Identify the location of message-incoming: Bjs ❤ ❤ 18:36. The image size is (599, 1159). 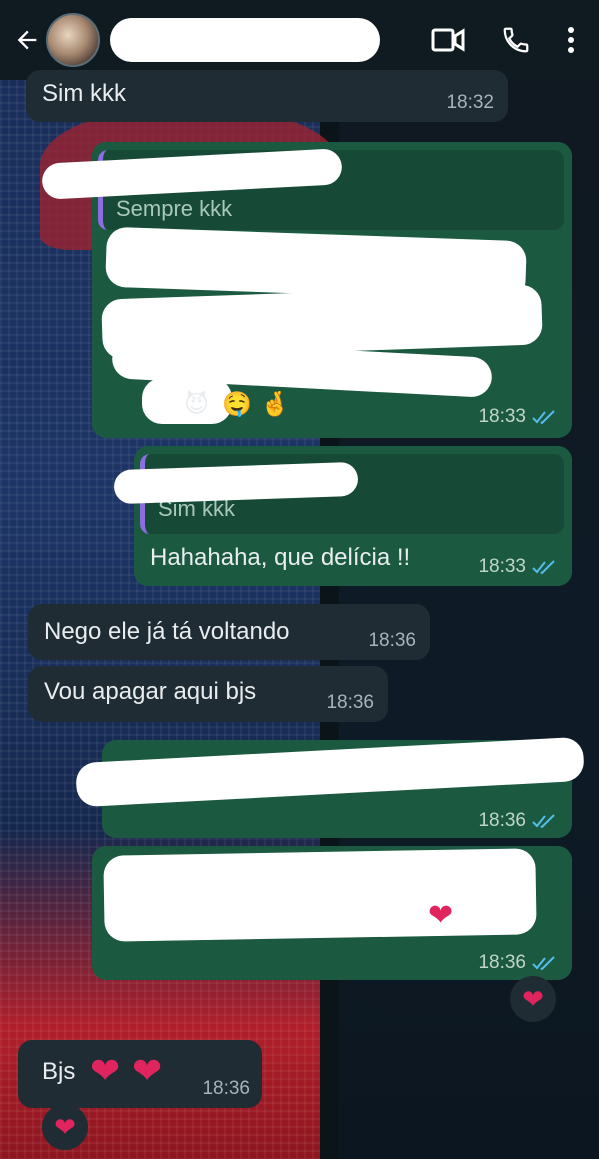
(140, 1074).